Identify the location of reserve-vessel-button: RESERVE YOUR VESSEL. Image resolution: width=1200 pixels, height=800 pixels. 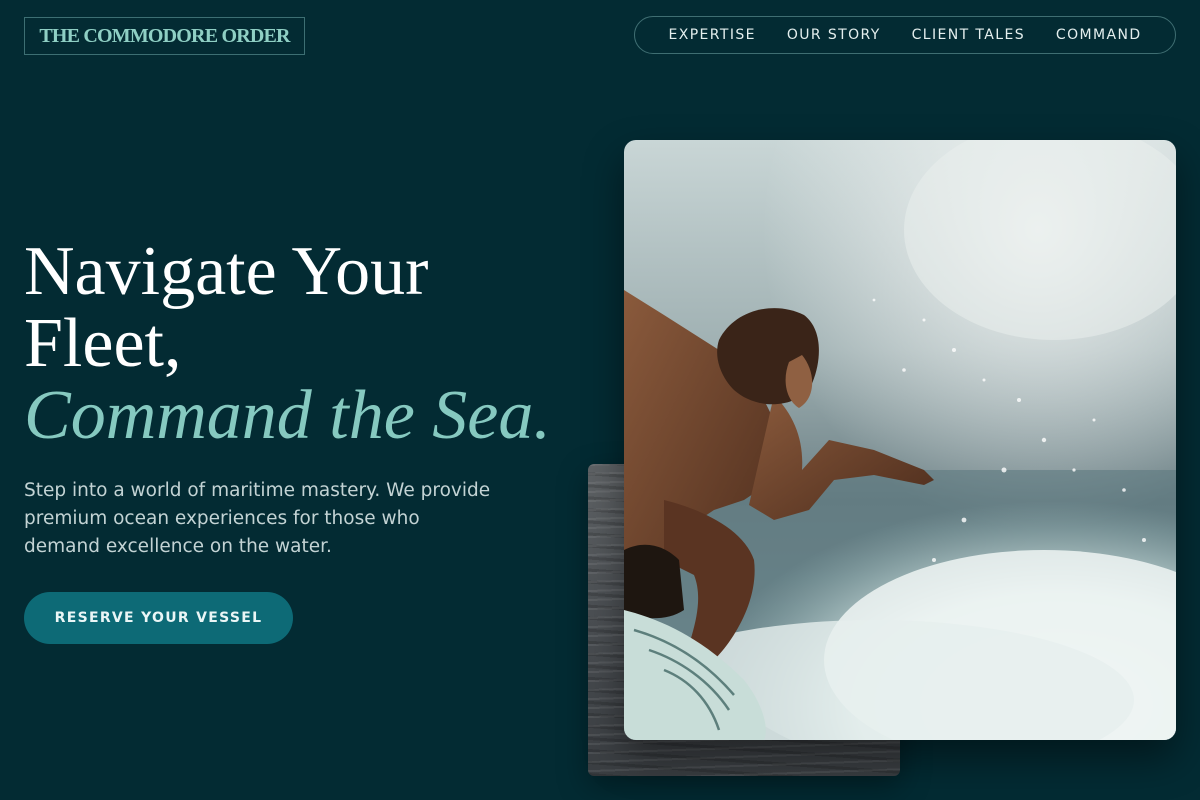
(158, 618).